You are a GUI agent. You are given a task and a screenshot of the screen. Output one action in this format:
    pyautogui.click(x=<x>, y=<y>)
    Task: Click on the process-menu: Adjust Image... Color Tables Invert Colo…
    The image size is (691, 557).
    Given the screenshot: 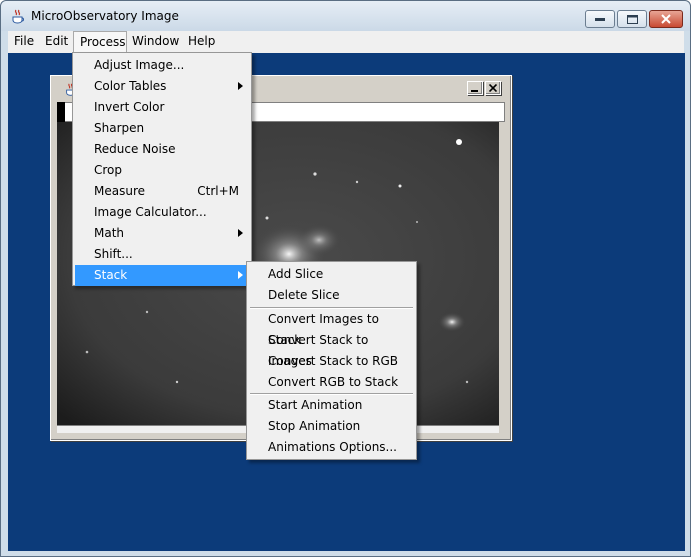 What is the action you would take?
    pyautogui.click(x=162, y=169)
    